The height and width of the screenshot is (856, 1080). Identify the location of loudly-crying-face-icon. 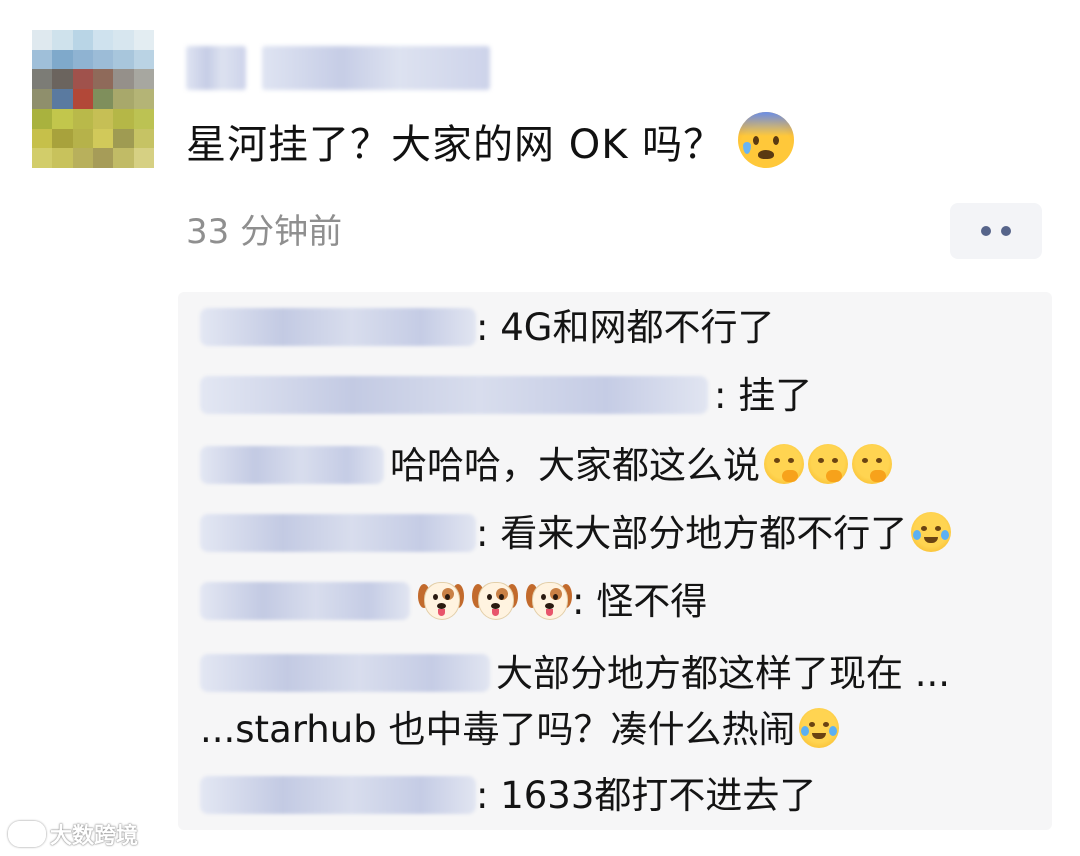
(819, 728).